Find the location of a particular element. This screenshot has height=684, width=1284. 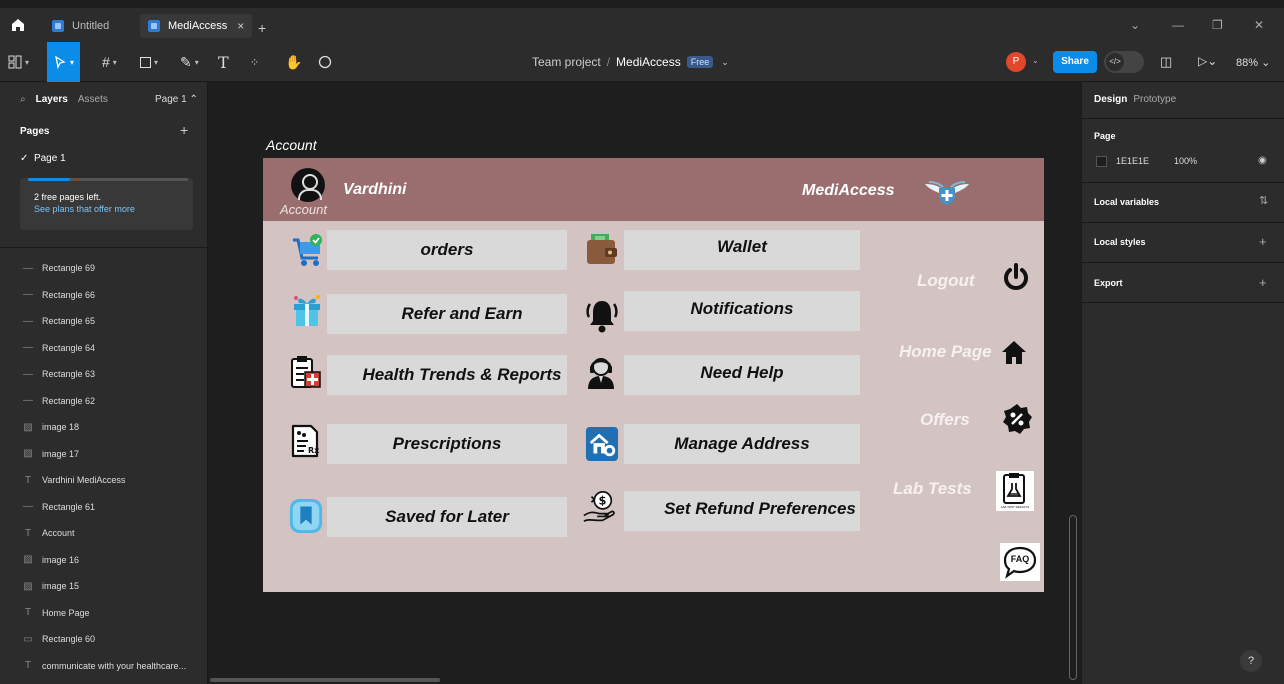

layer-item: ▨ image 18 is located at coordinates (50, 427).